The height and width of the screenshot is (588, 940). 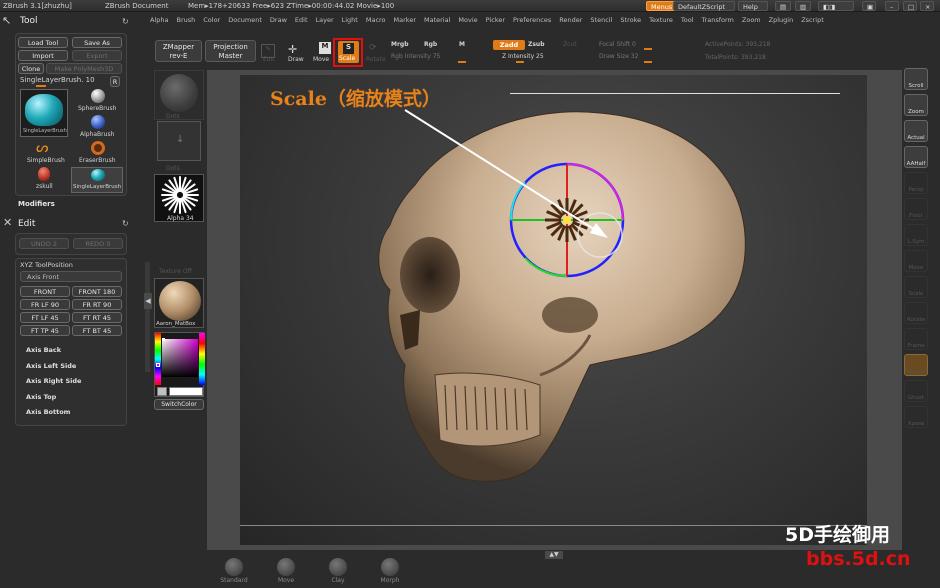 What do you see at coordinates (97, 180) in the screenshot?
I see `tool-single-layer-brush-selected: SingleLayerBrush` at bounding box center [97, 180].